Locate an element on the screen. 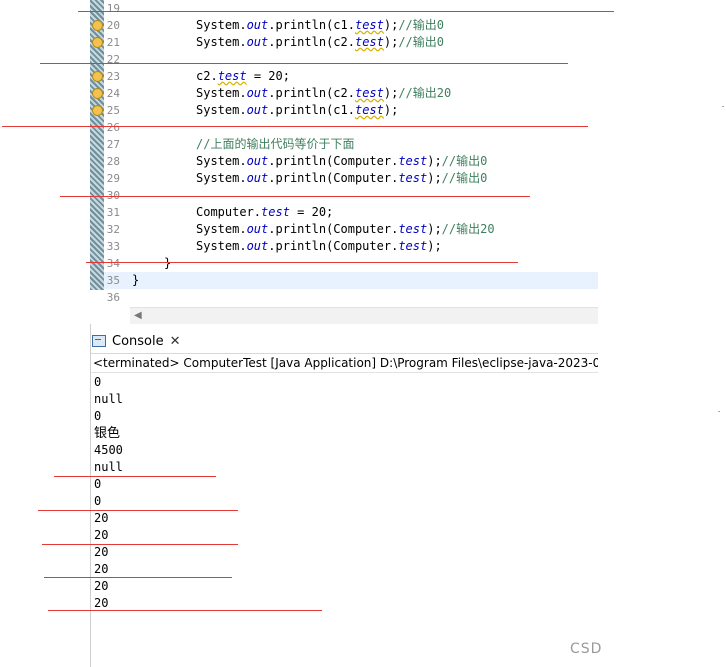 The height and width of the screenshot is (667, 726). code-line: 34} is located at coordinates (351, 263).